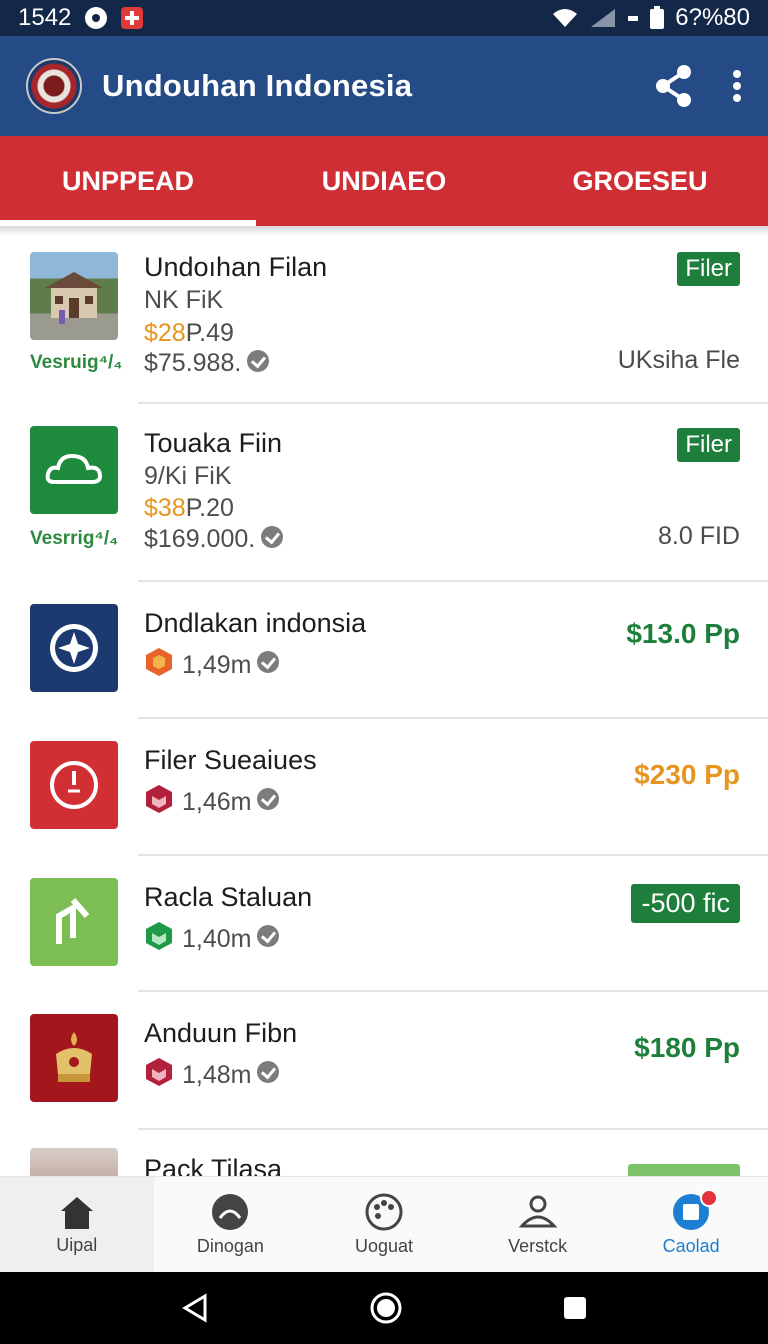  What do you see at coordinates (255, 623) in the screenshot?
I see `item-title: Dndlakan indonsia` at bounding box center [255, 623].